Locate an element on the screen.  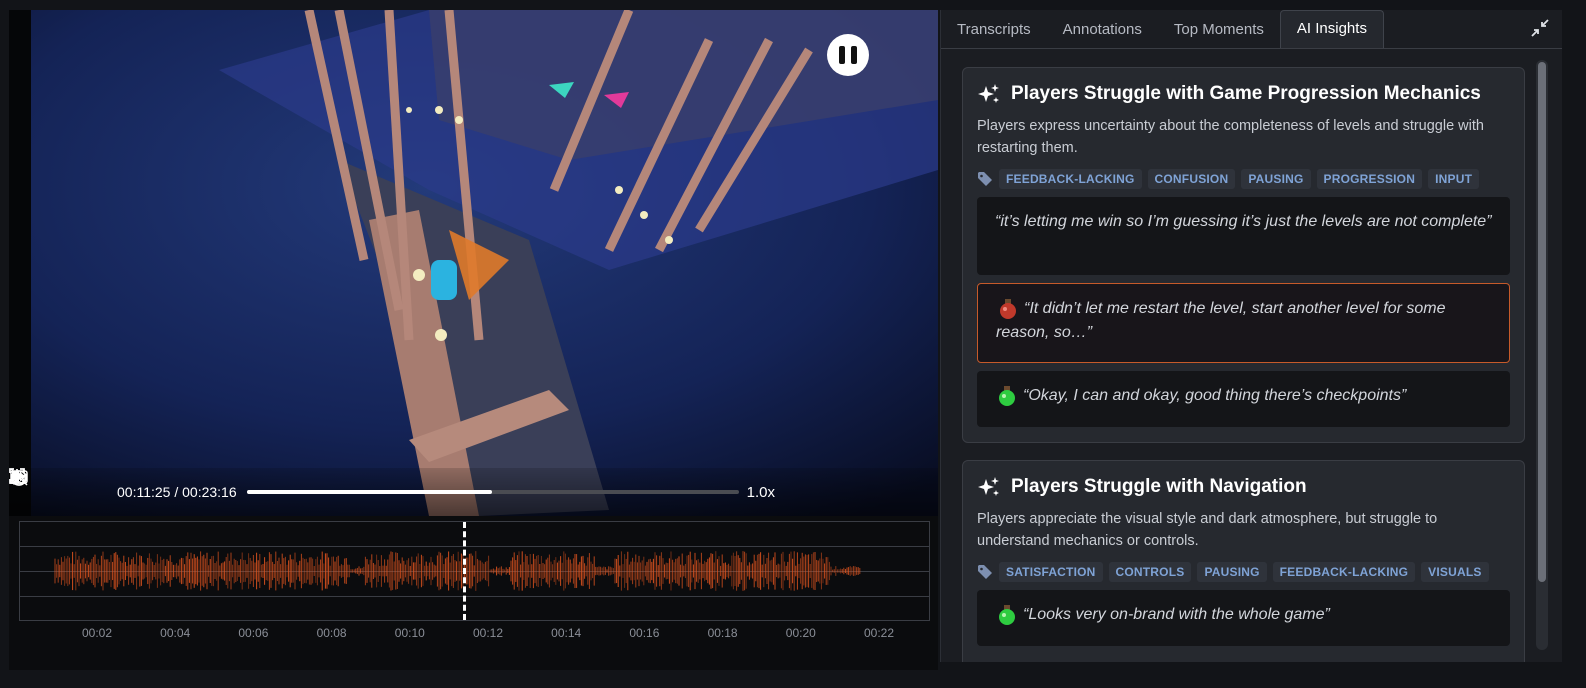
player-controls: 5 5 00:11:25 / 00:23:16 1.0x CC is located at coordinates (473, 492).